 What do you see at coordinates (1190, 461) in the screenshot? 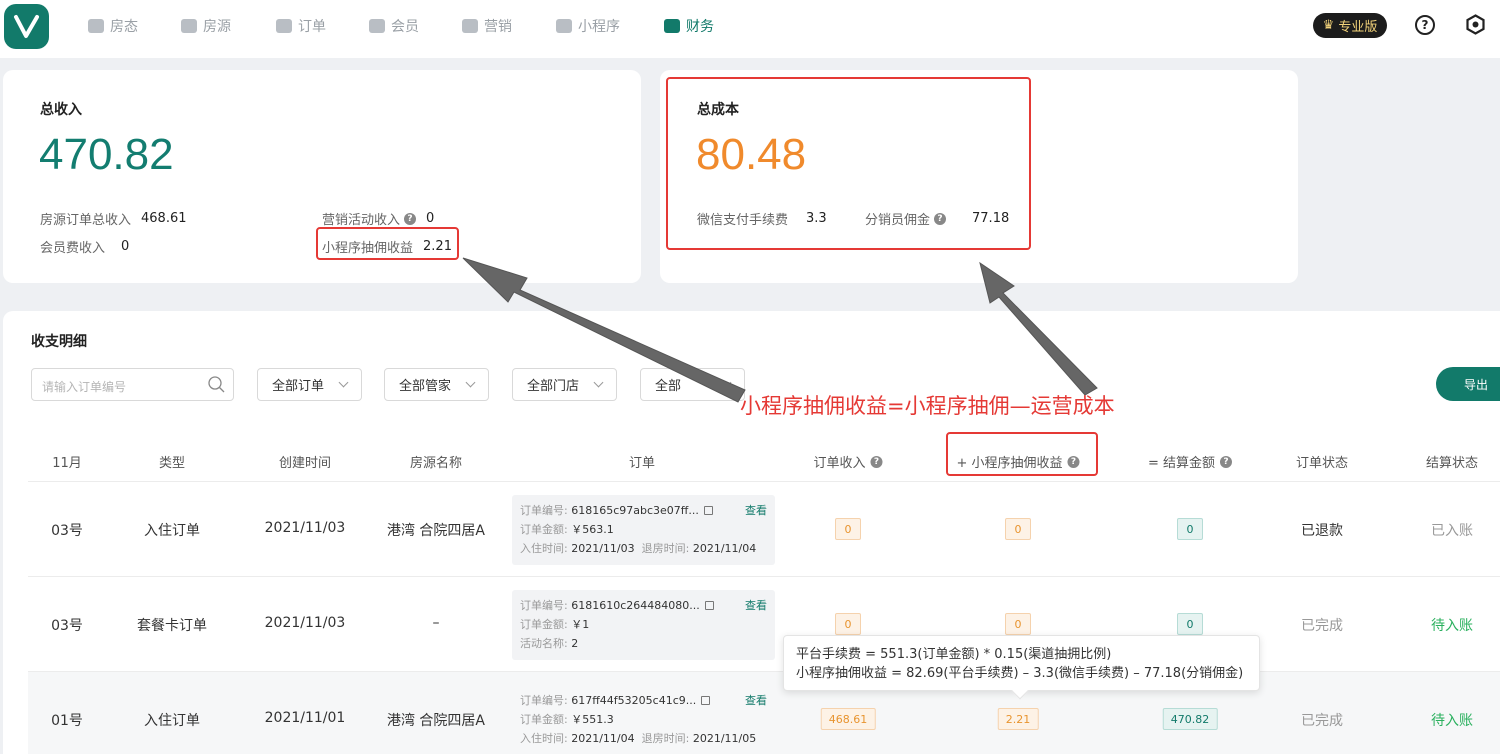
I see `col-settle-amount: = 结算金额 ?` at bounding box center [1190, 461].